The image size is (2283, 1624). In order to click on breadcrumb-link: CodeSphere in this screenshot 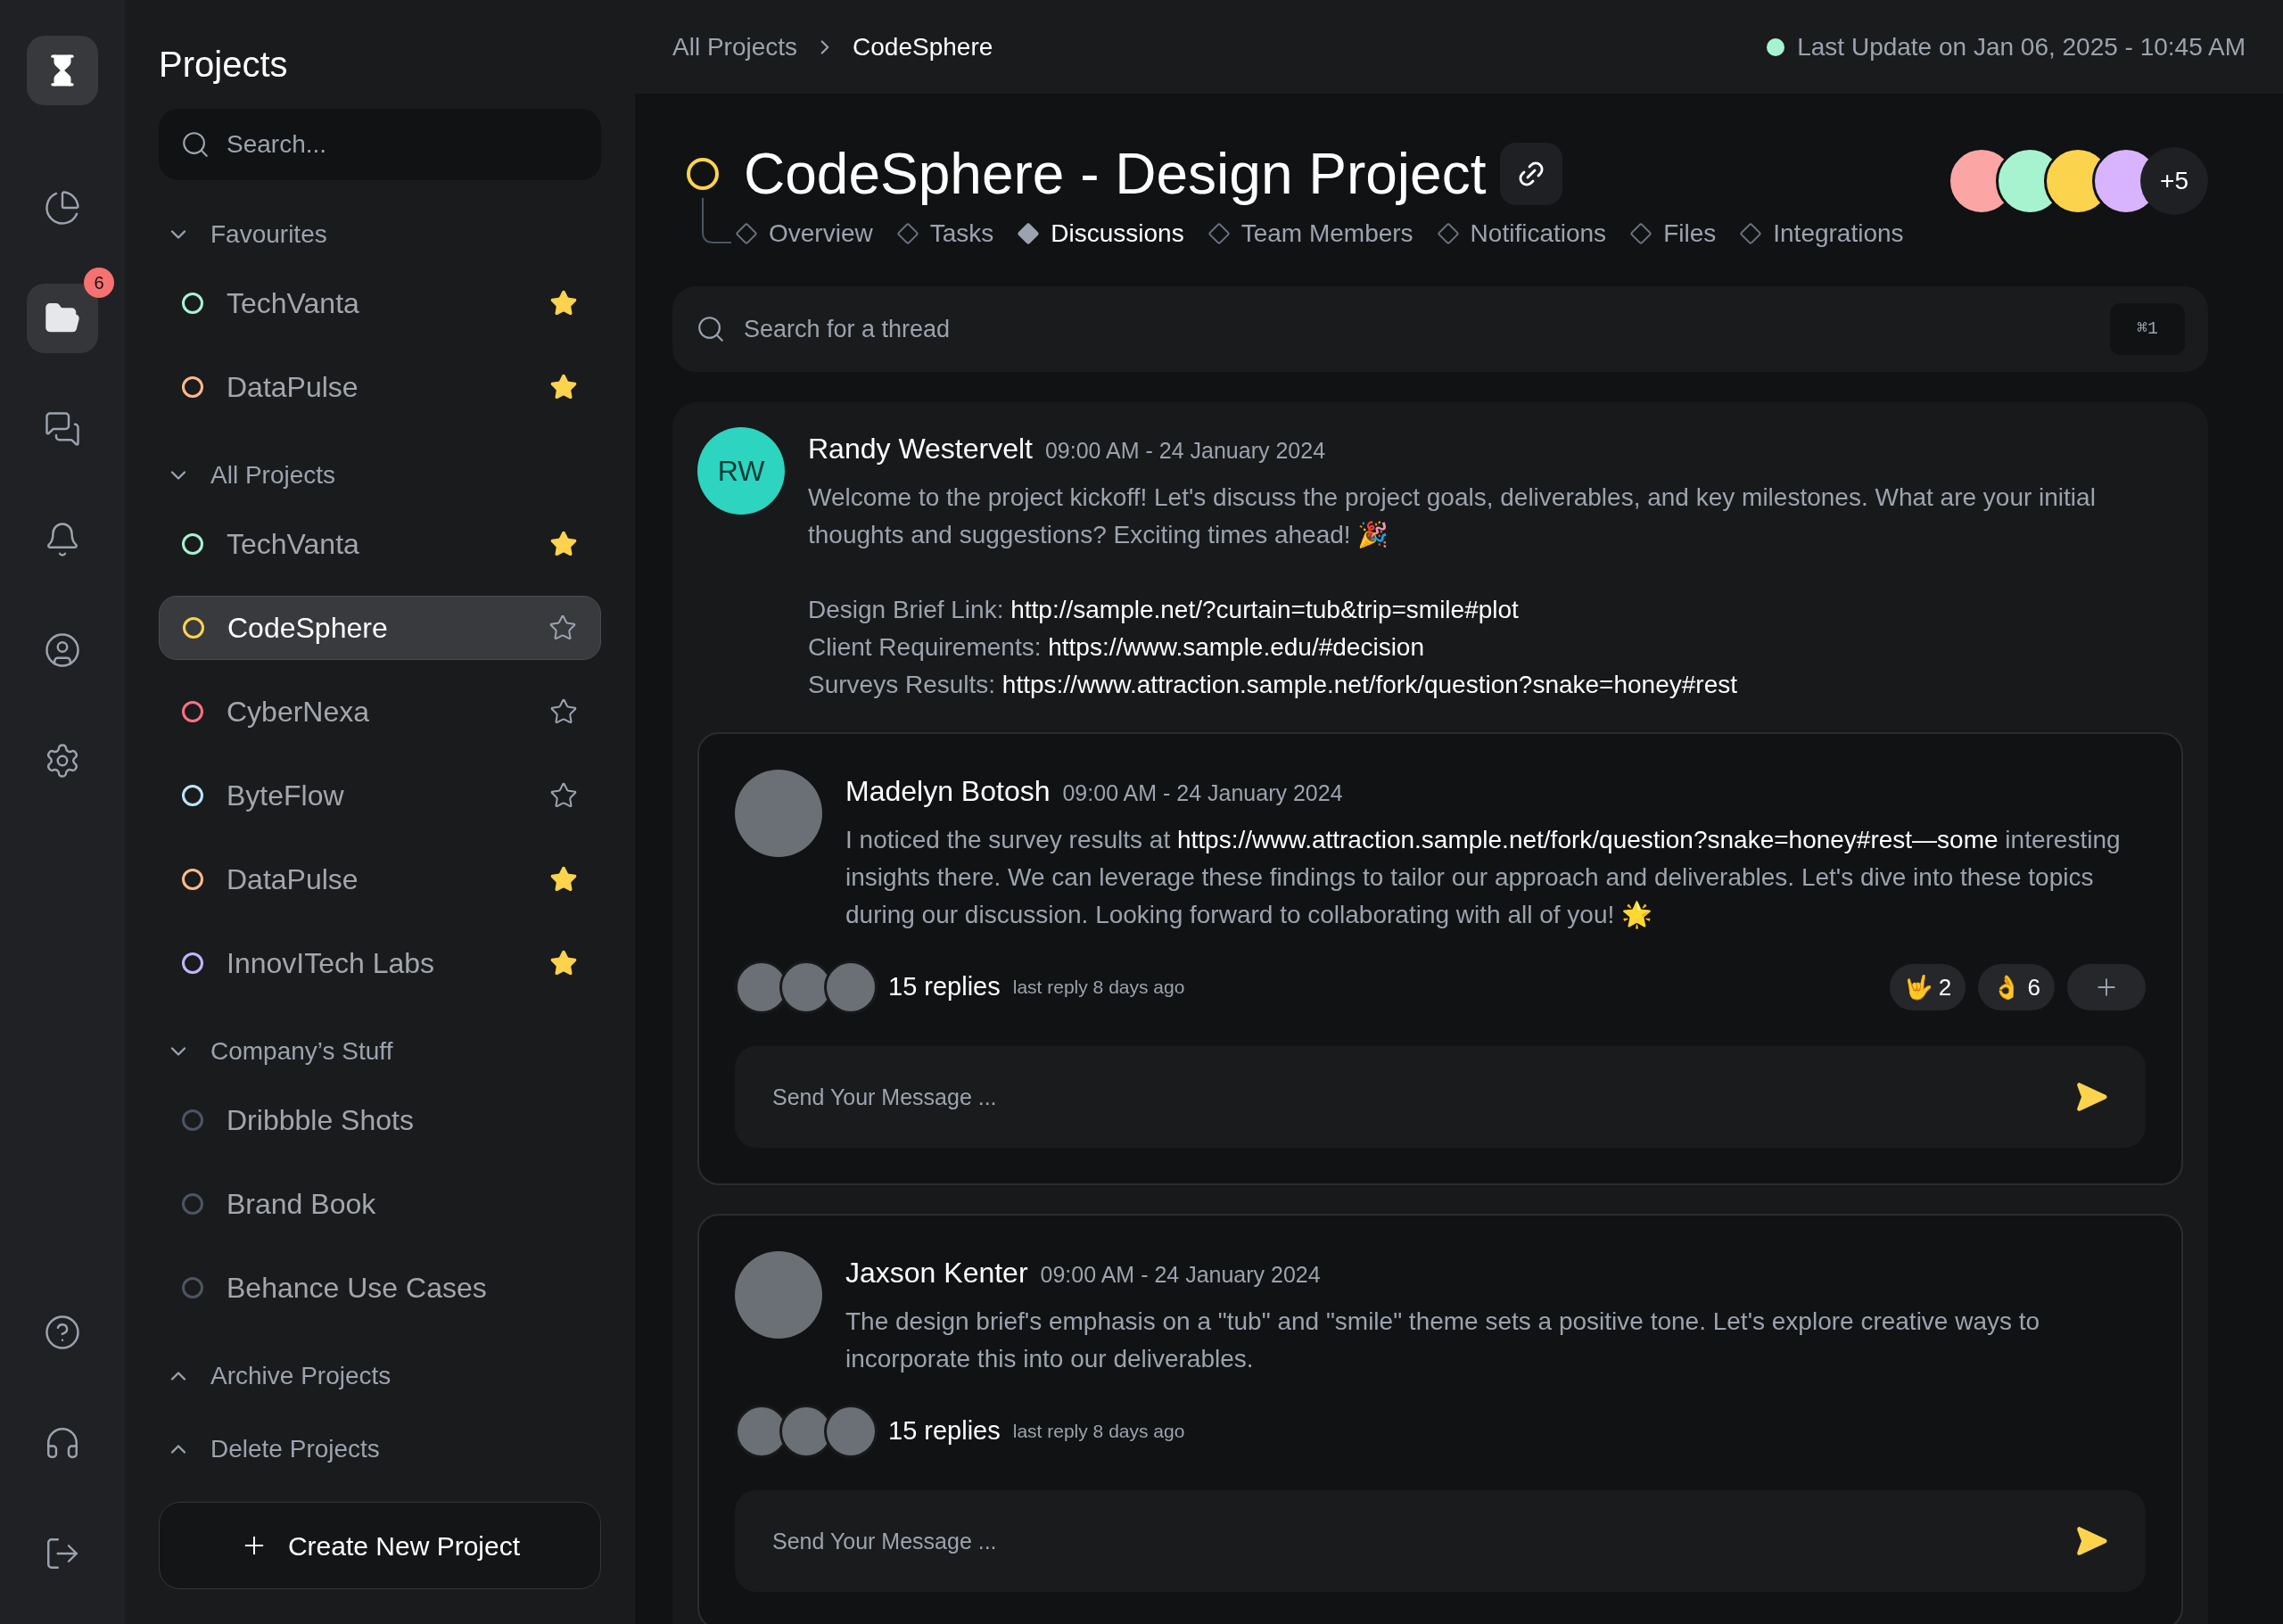, I will do `click(923, 47)`.